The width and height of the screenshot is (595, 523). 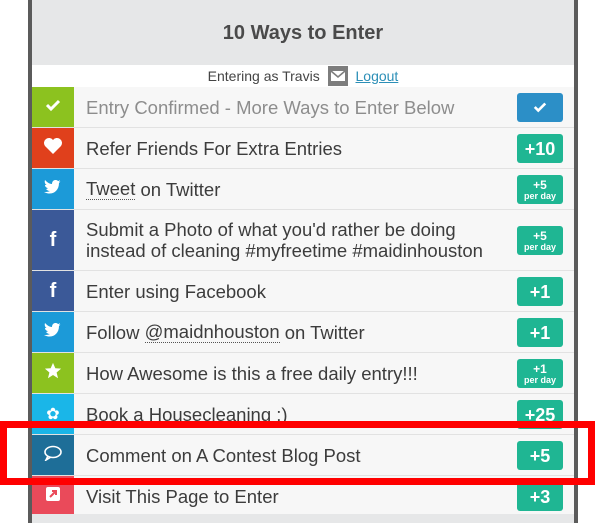 I want to click on entry-method-item: Refer Friends For Extra Entries +10, so click(x=303, y=148).